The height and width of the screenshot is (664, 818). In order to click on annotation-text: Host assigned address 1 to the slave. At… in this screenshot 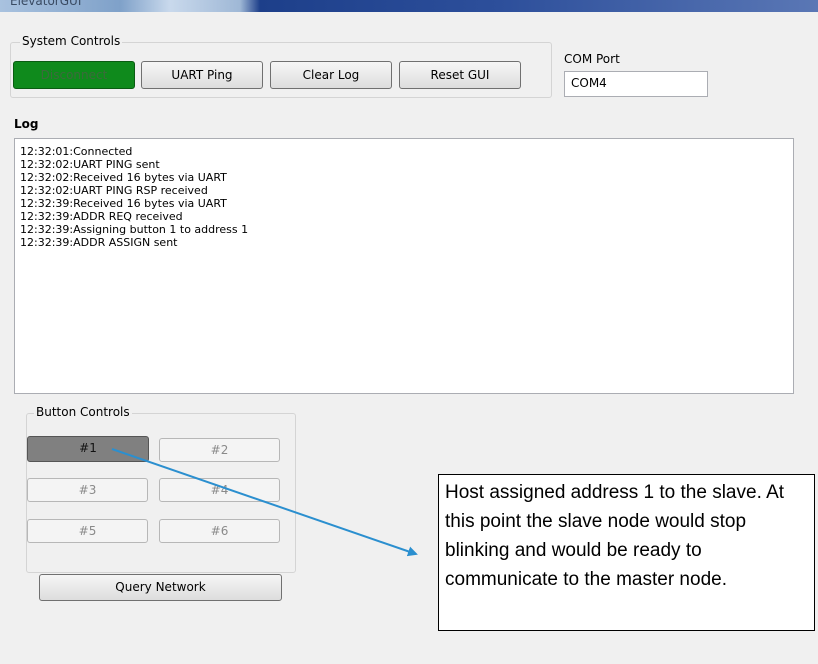, I will do `click(615, 536)`.